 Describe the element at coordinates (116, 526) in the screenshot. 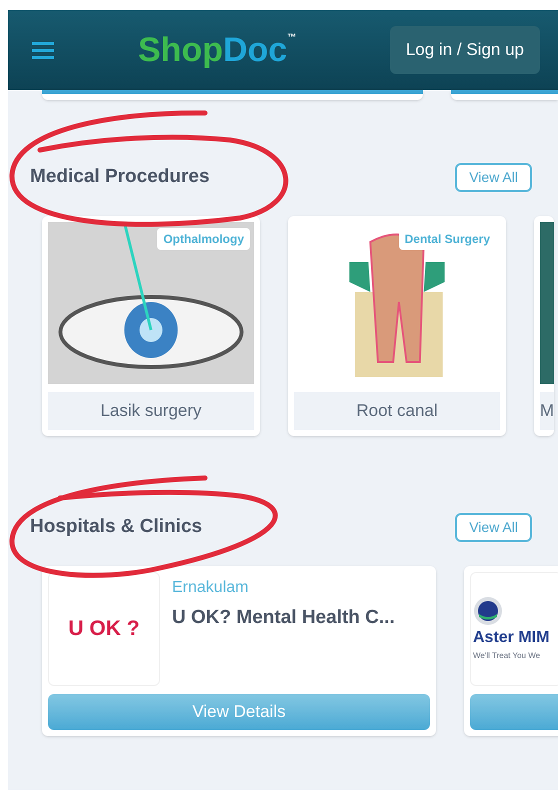

I see `section-title: Hospitals & Clinics` at that location.